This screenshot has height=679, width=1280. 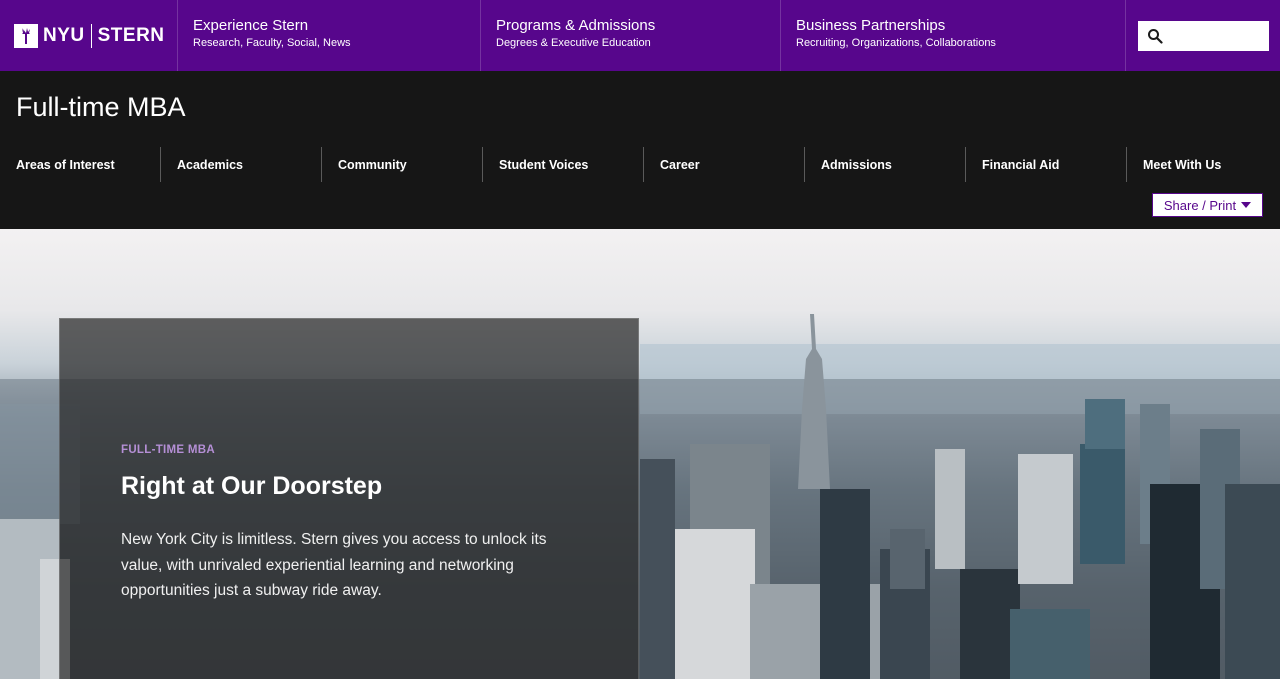 I want to click on share-print-button: Share / Print, so click(x=1207, y=205).